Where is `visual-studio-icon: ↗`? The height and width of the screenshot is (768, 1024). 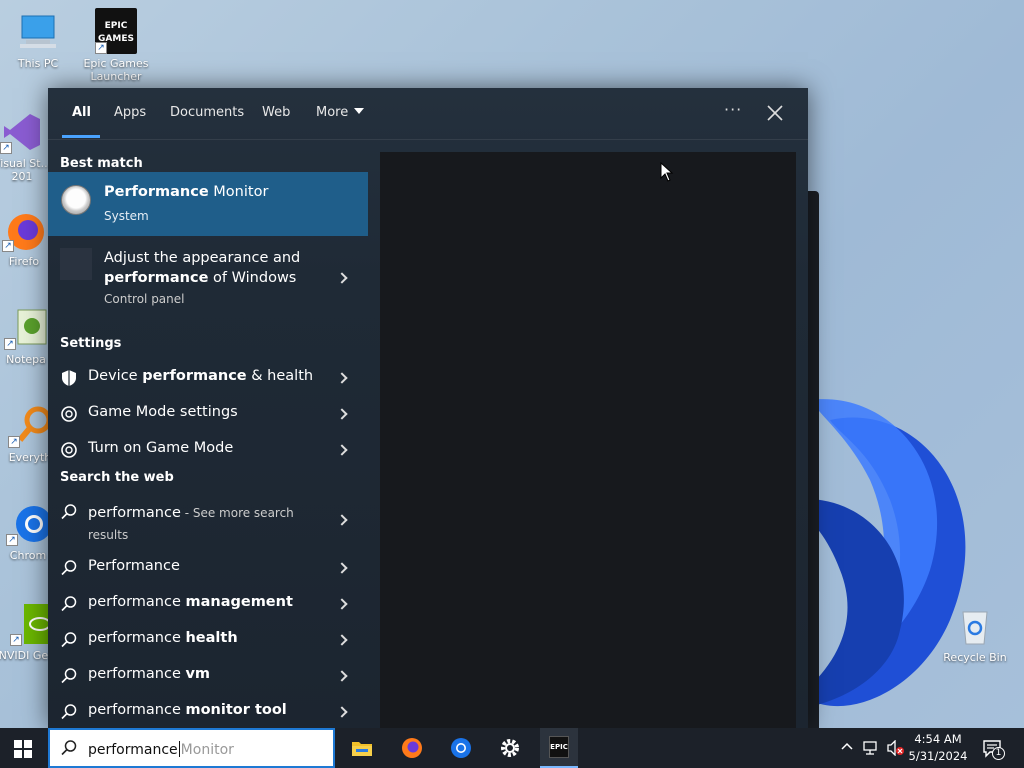
visual-studio-icon: ↗ is located at coordinates (22, 132).